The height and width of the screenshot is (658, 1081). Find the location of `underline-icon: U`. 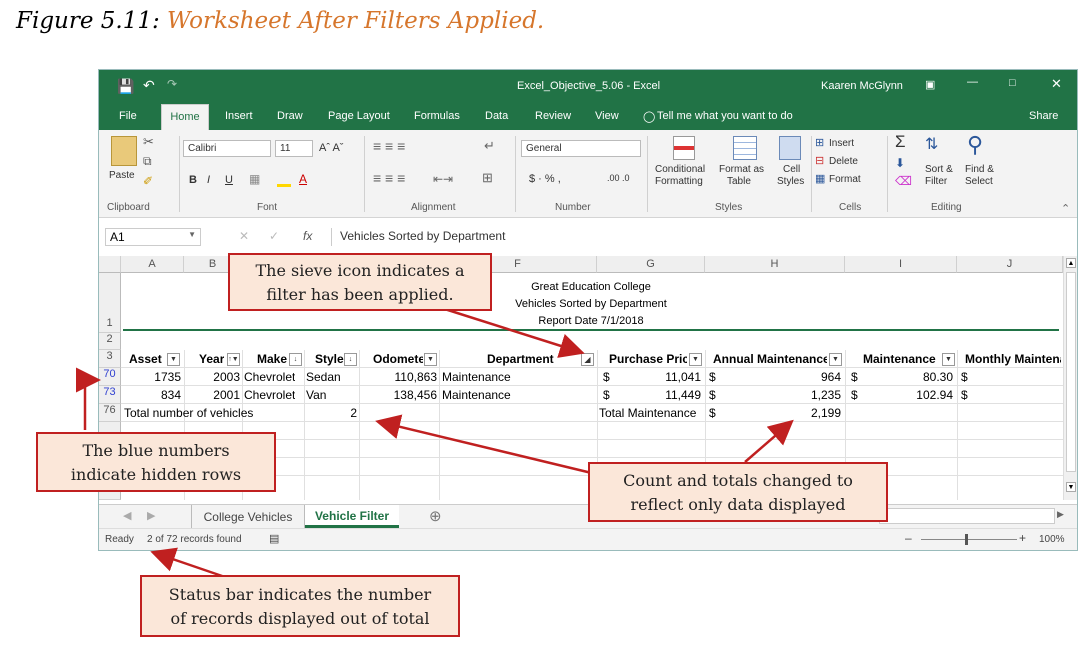

underline-icon: U is located at coordinates (229, 180).